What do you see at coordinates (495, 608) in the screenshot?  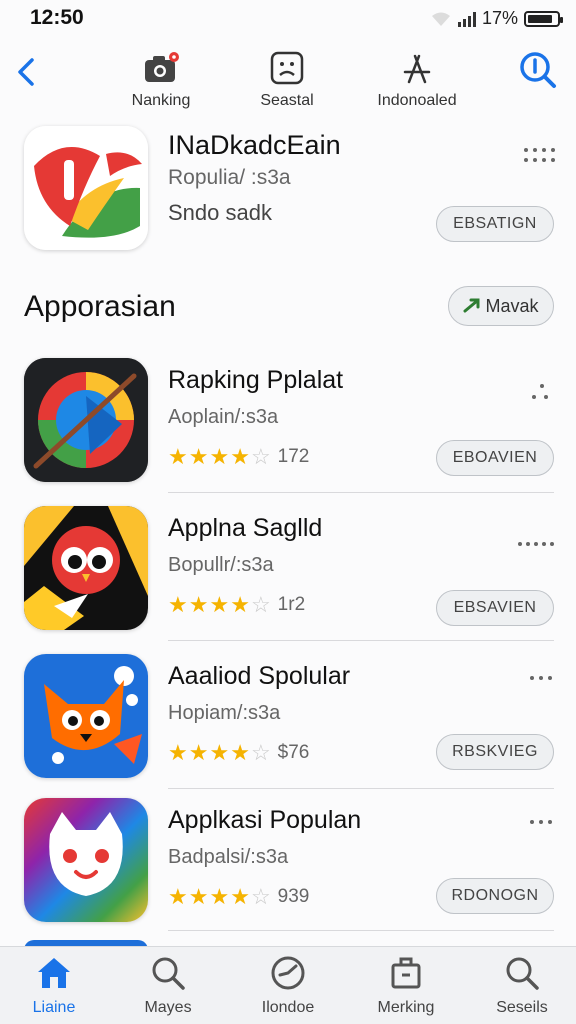 I see `app-get-button: EBSAVIEN` at bounding box center [495, 608].